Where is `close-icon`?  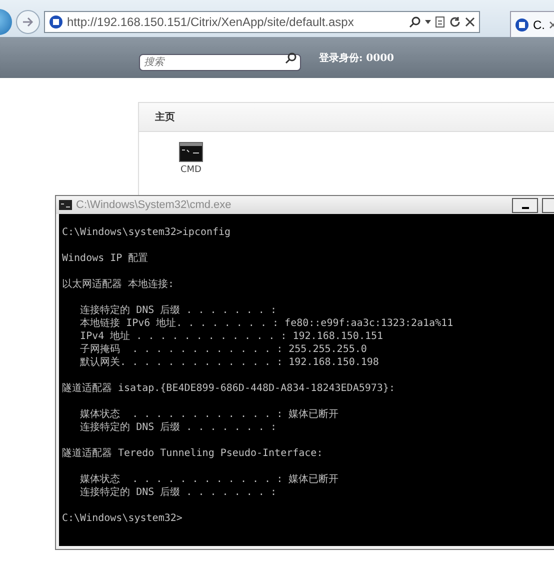
close-icon is located at coordinates (470, 21).